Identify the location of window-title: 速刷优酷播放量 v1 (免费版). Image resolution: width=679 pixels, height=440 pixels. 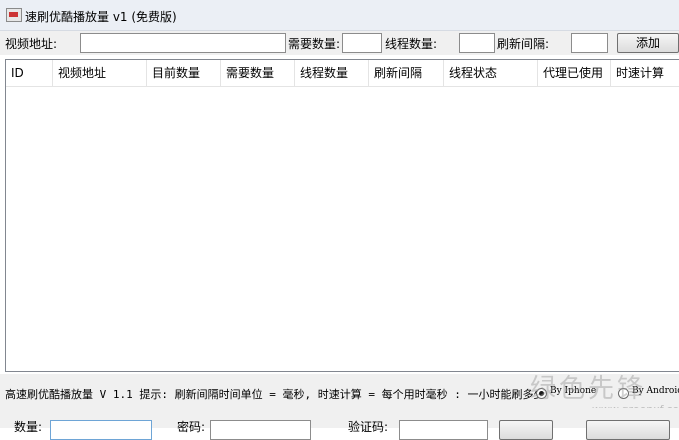
(101, 17).